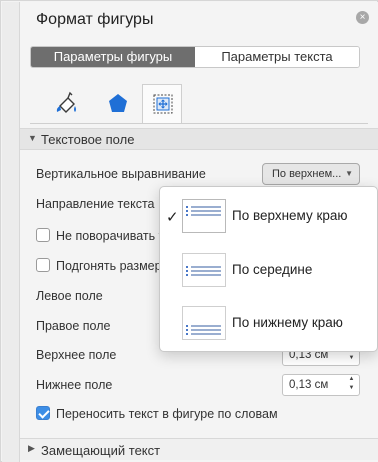 This screenshot has width=378, height=462. I want to click on autofit-checkbox, so click(43, 265).